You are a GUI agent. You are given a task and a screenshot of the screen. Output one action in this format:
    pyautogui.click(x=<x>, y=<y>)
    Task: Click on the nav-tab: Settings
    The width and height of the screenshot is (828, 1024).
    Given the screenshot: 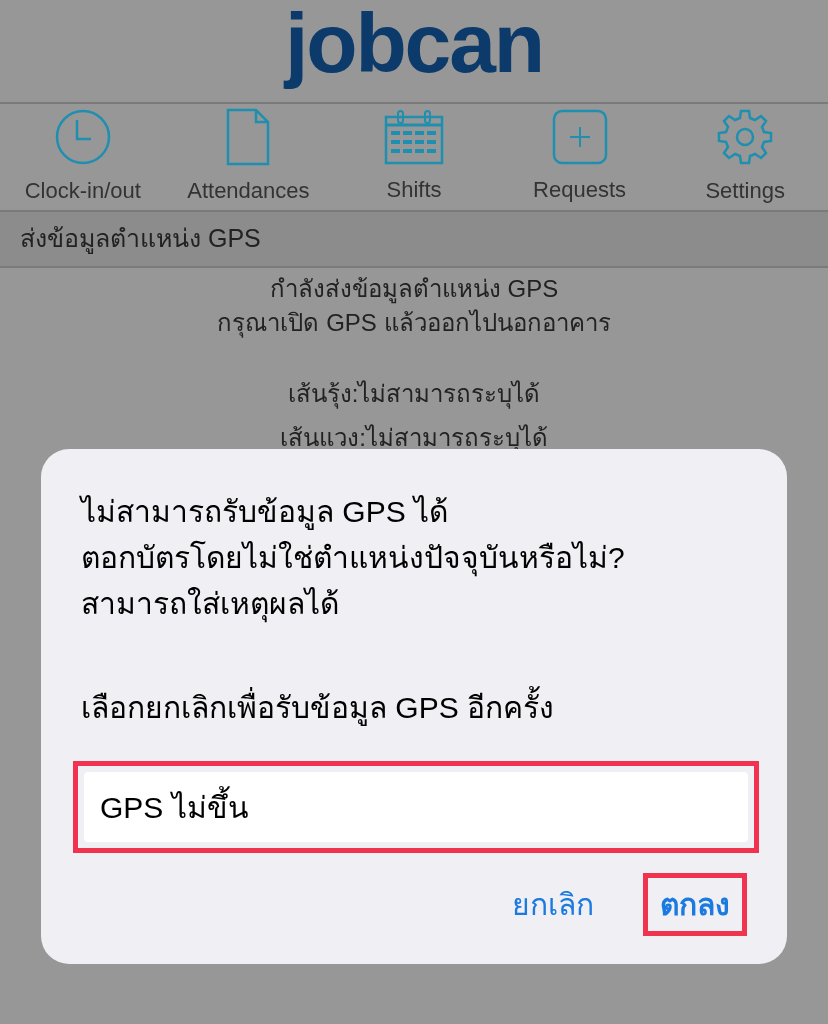 What is the action you would take?
    pyautogui.click(x=745, y=190)
    